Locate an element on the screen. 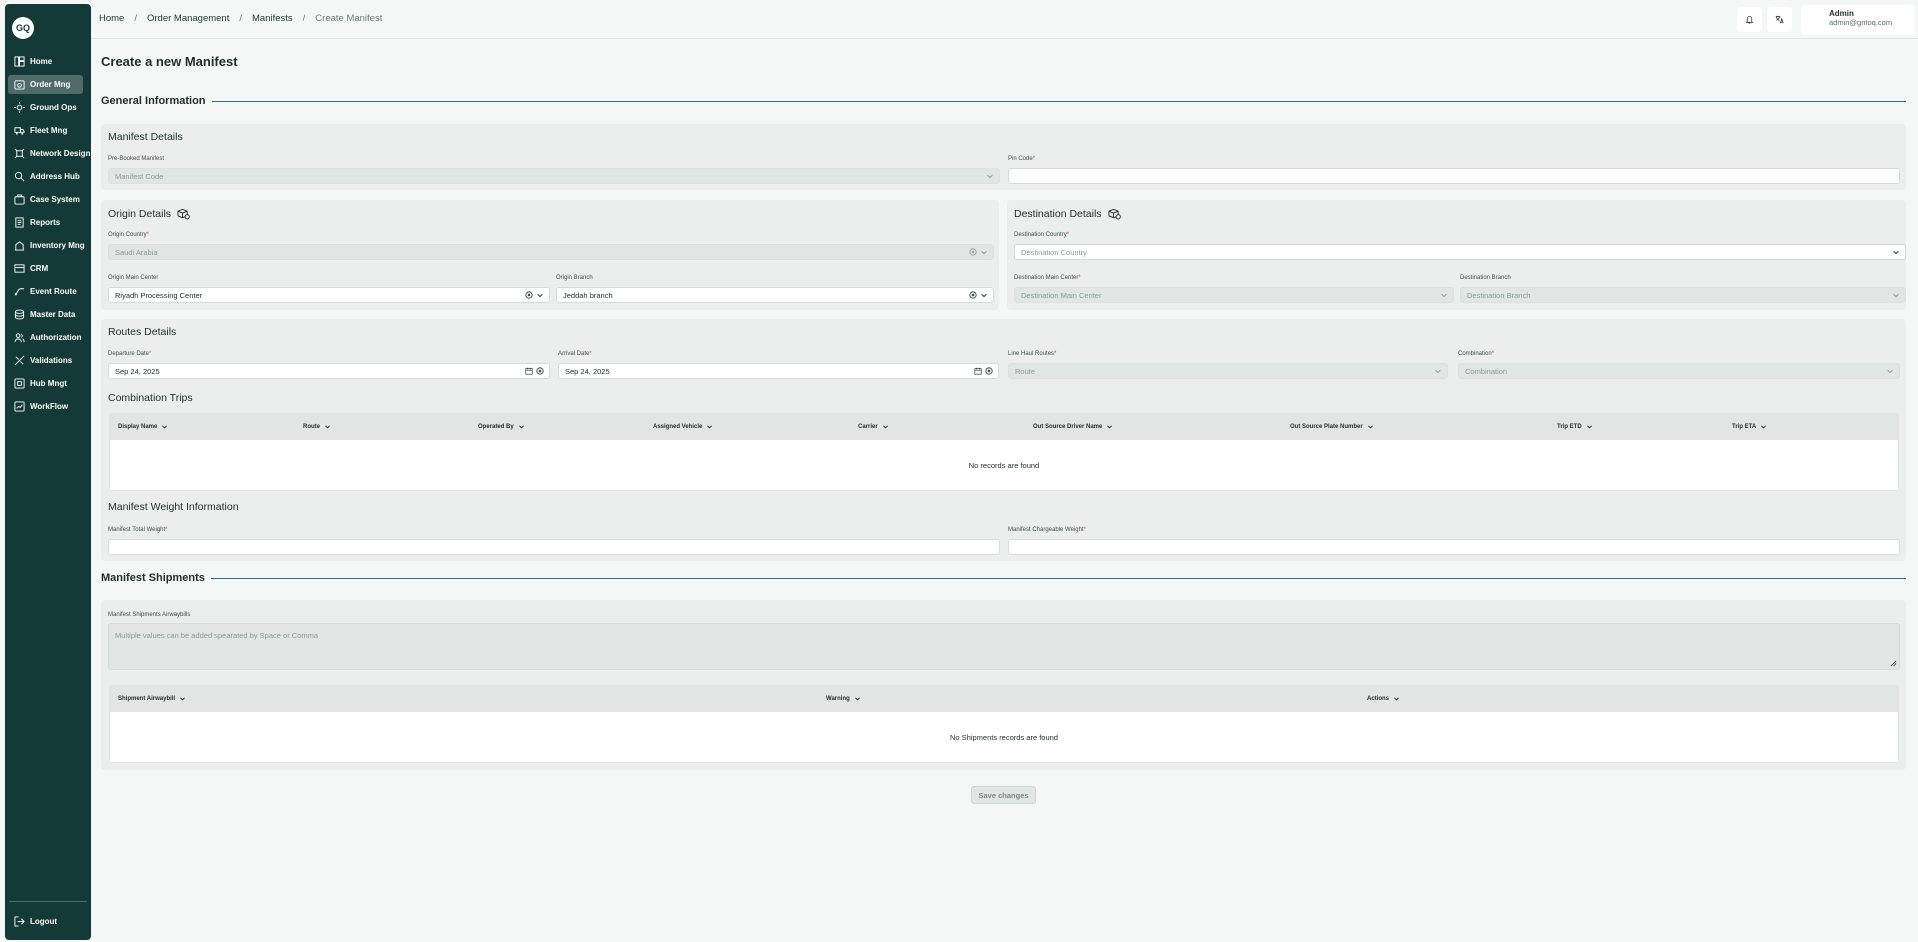  sidebar-item-label: Authorization is located at coordinates (56, 337).